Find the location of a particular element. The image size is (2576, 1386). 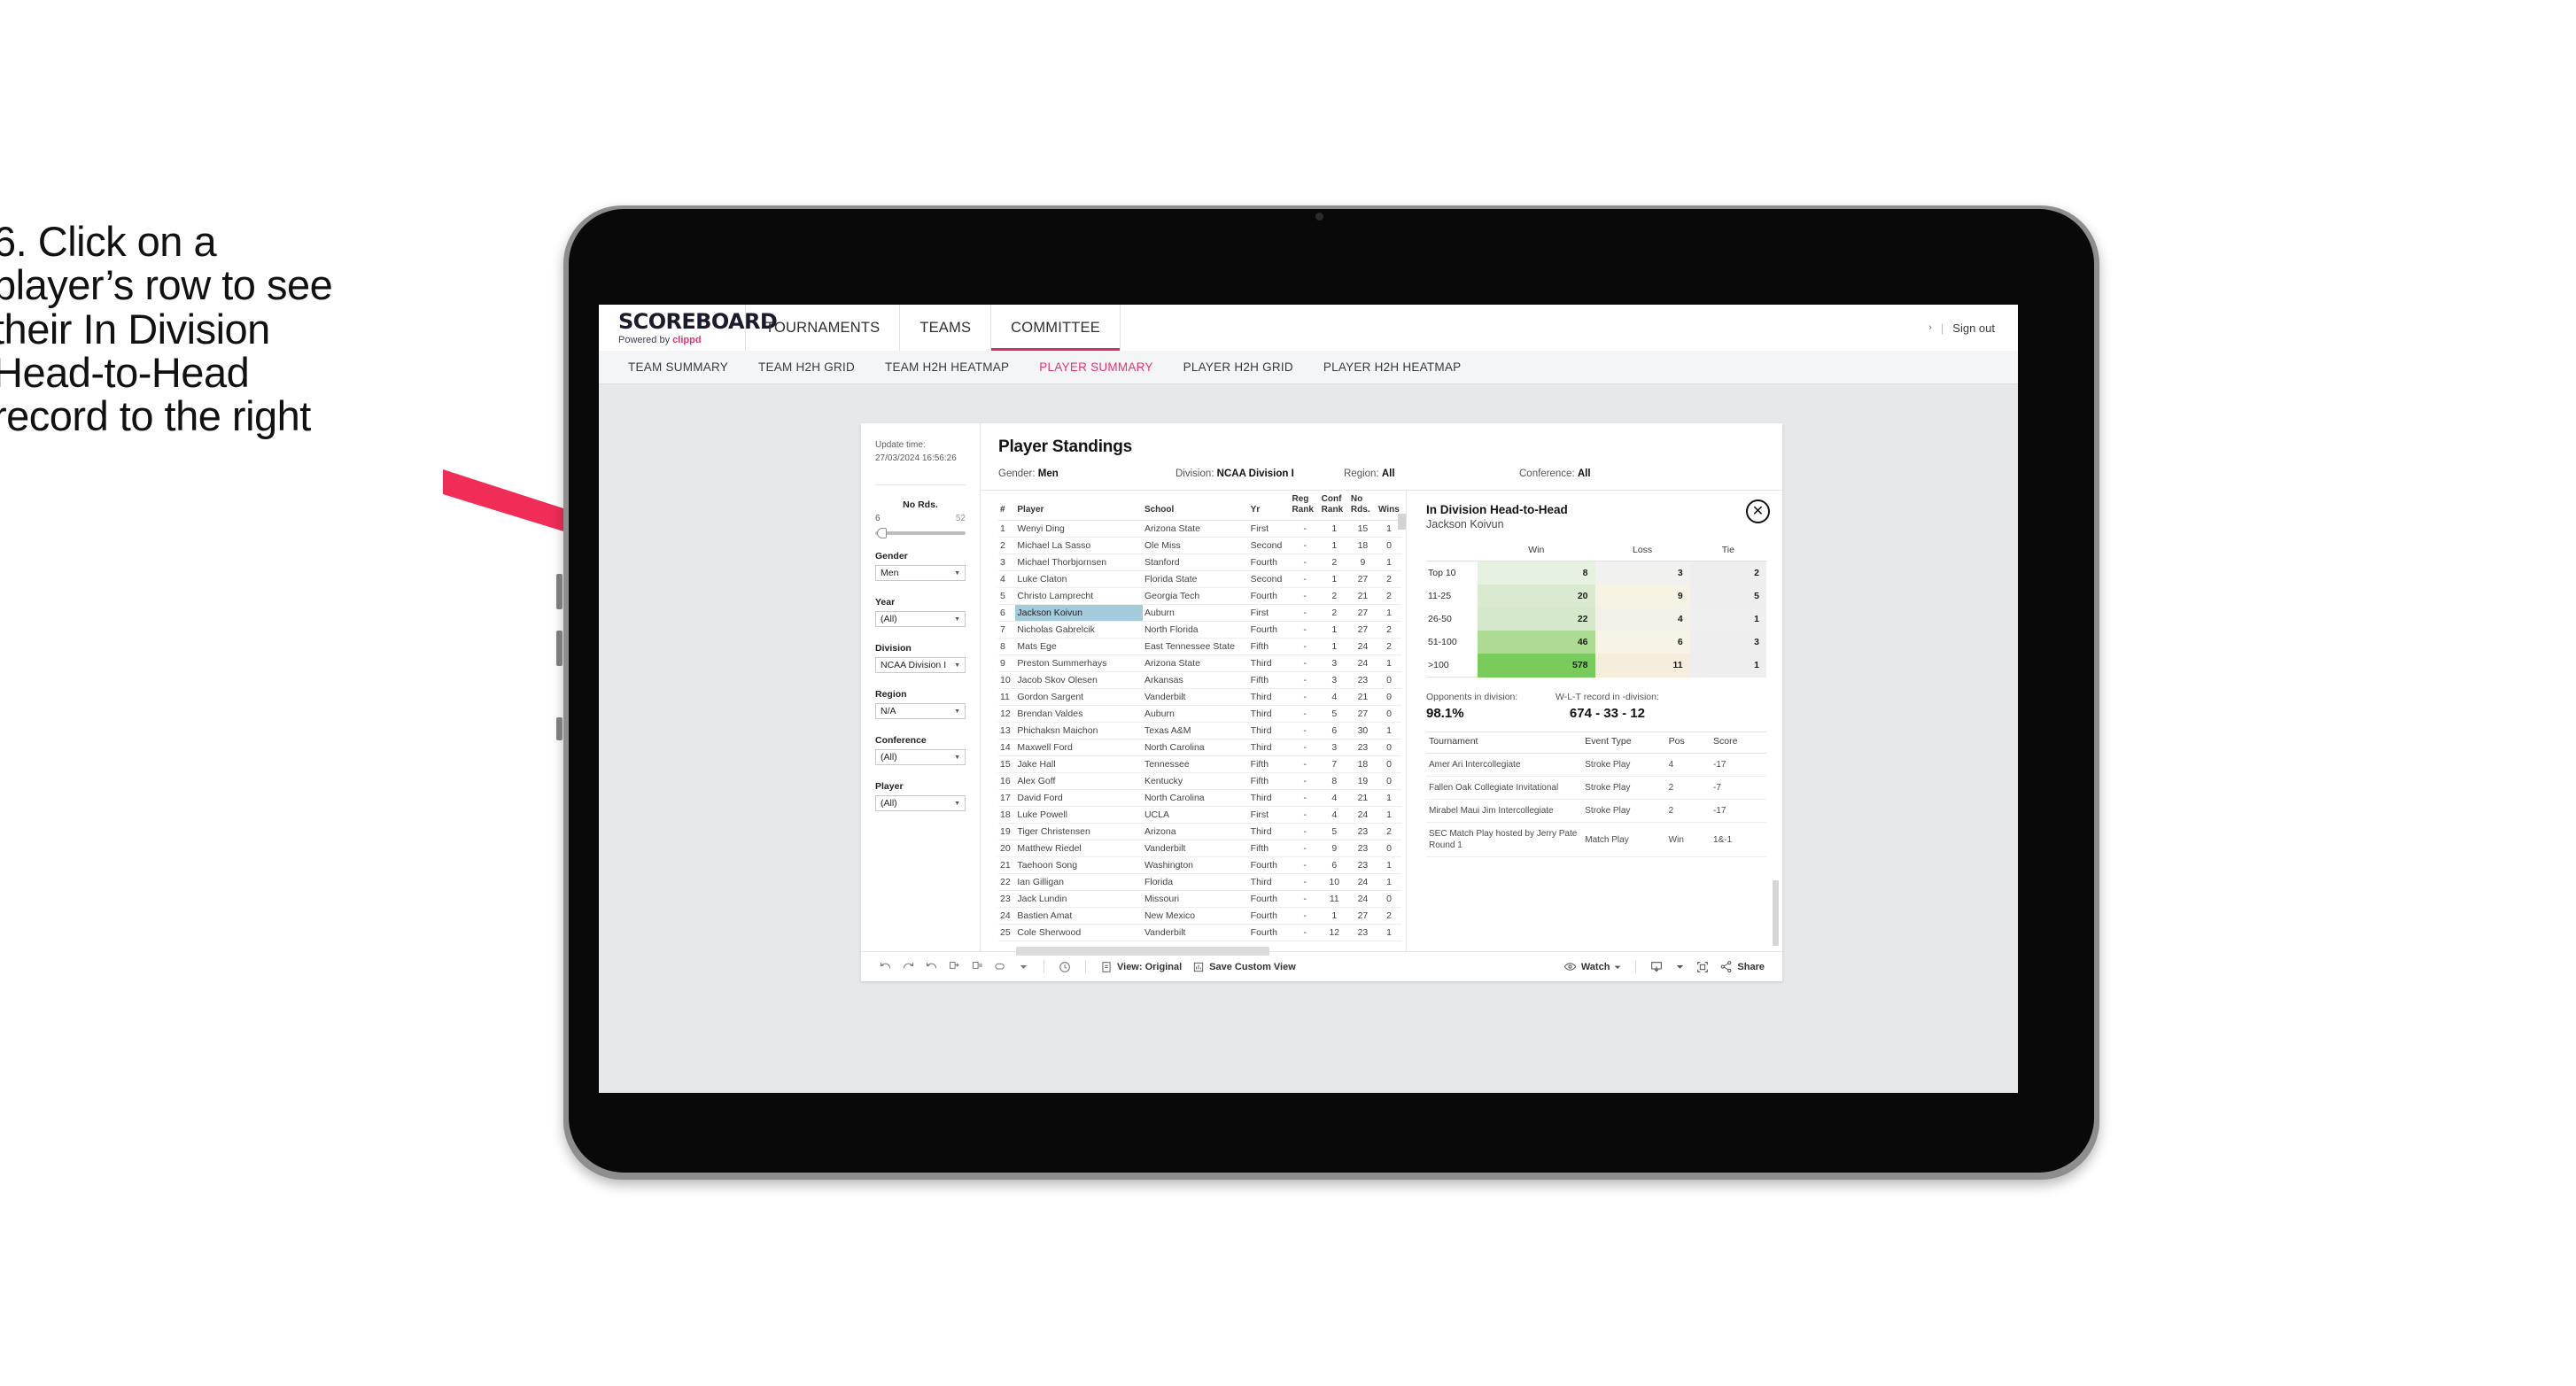

close-icon: ✕ is located at coordinates (1758, 511).